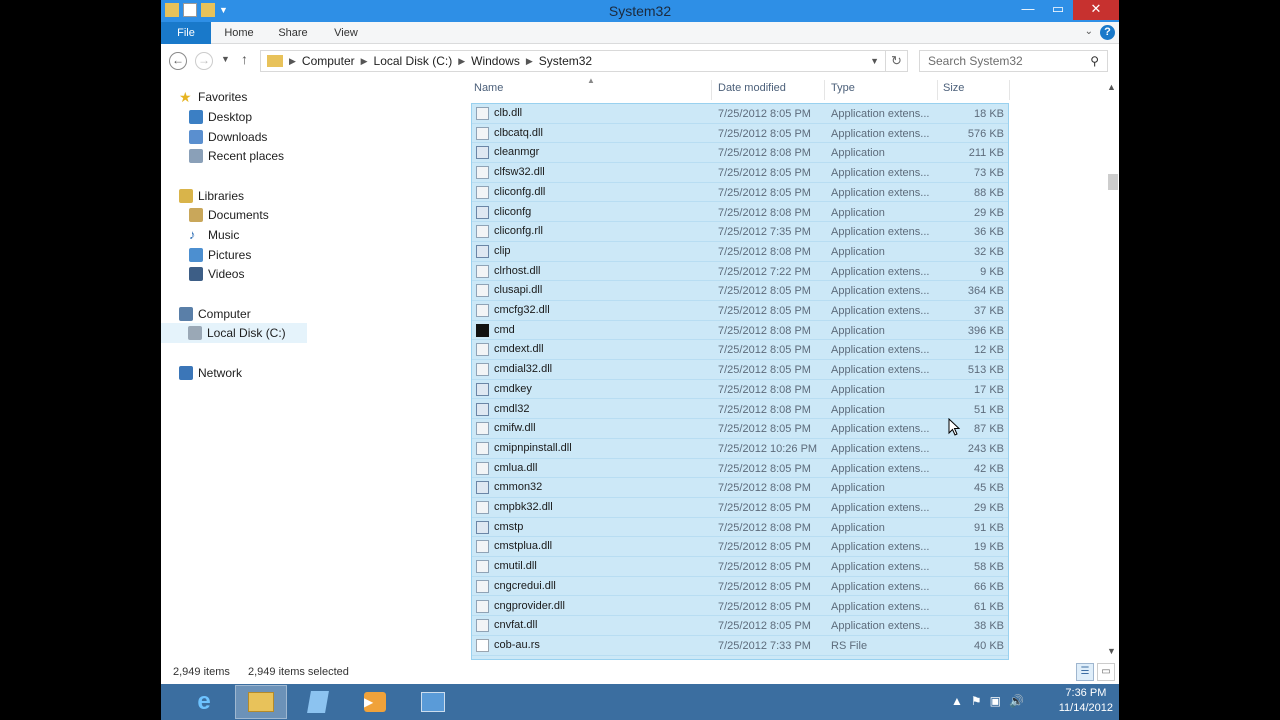 The height and width of the screenshot is (720, 1280). Describe the element at coordinates (375, 702) in the screenshot. I see `media-player-icon: ▶` at that location.